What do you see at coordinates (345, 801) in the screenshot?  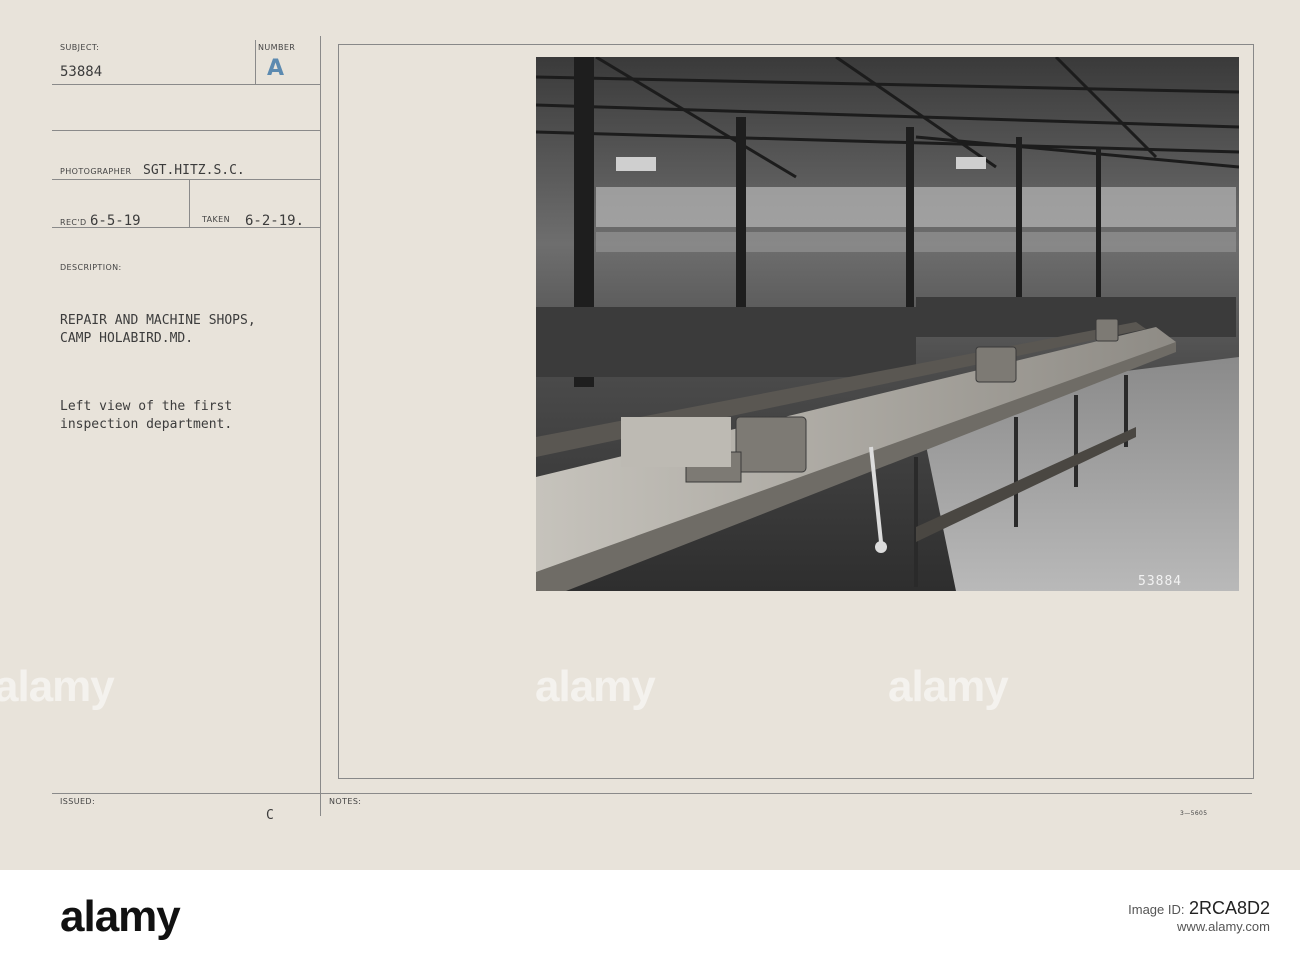 I see `notes-label: NOTES:` at bounding box center [345, 801].